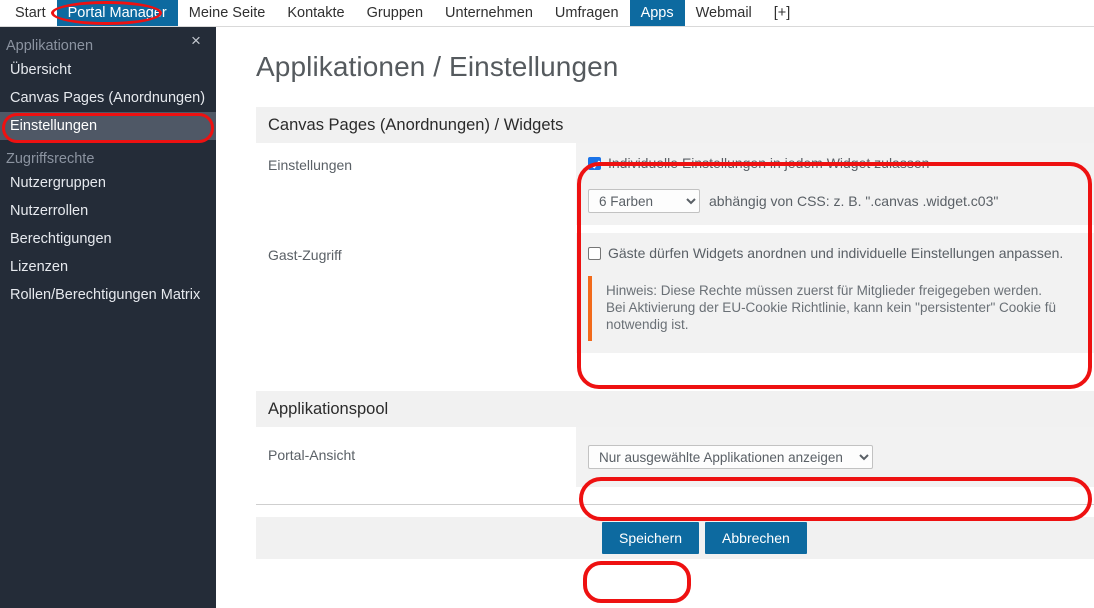 Image resolution: width=1094 pixels, height=608 pixels. Describe the element at coordinates (108, 70) in the screenshot. I see `sidebar-item-uebersicht: Übersicht` at that location.